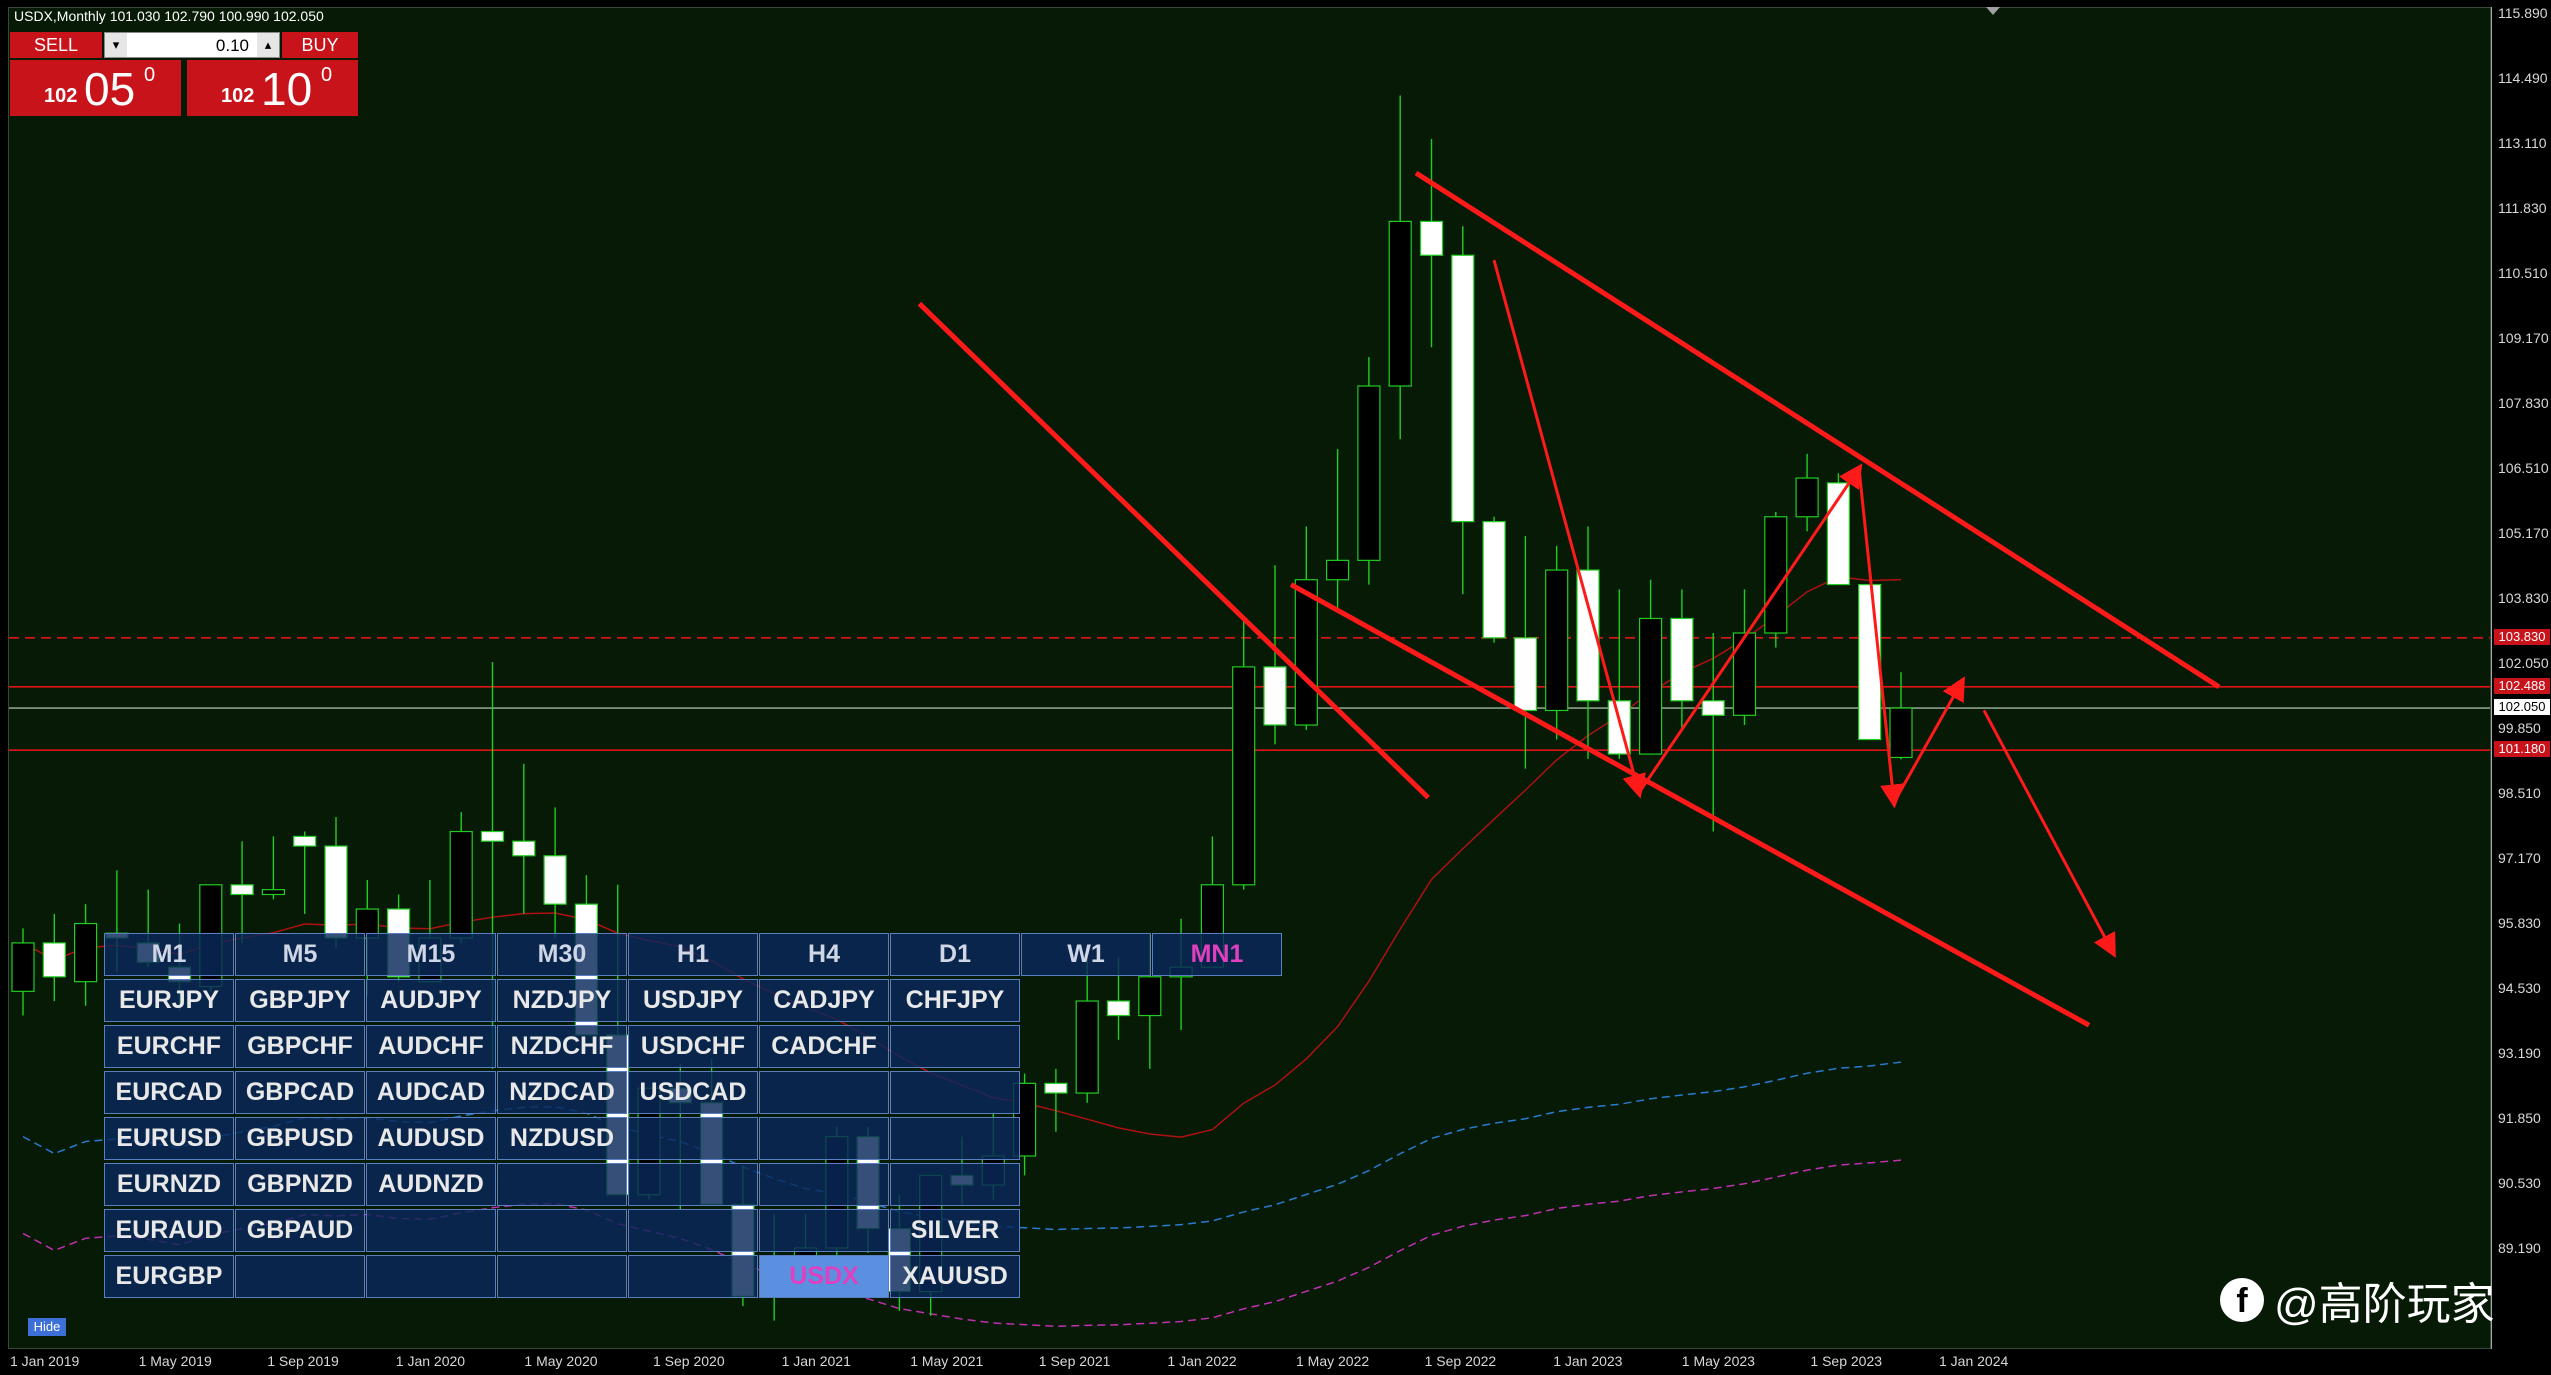 This screenshot has height=1375, width=2551. I want to click on symbol-usdchf: USDCHF, so click(693, 1046).